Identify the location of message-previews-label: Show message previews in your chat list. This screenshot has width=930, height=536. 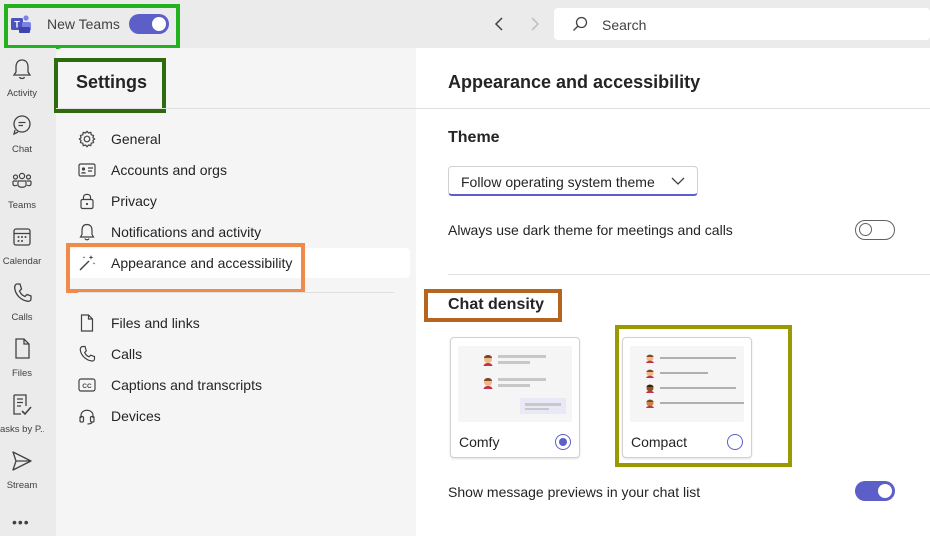
(574, 492).